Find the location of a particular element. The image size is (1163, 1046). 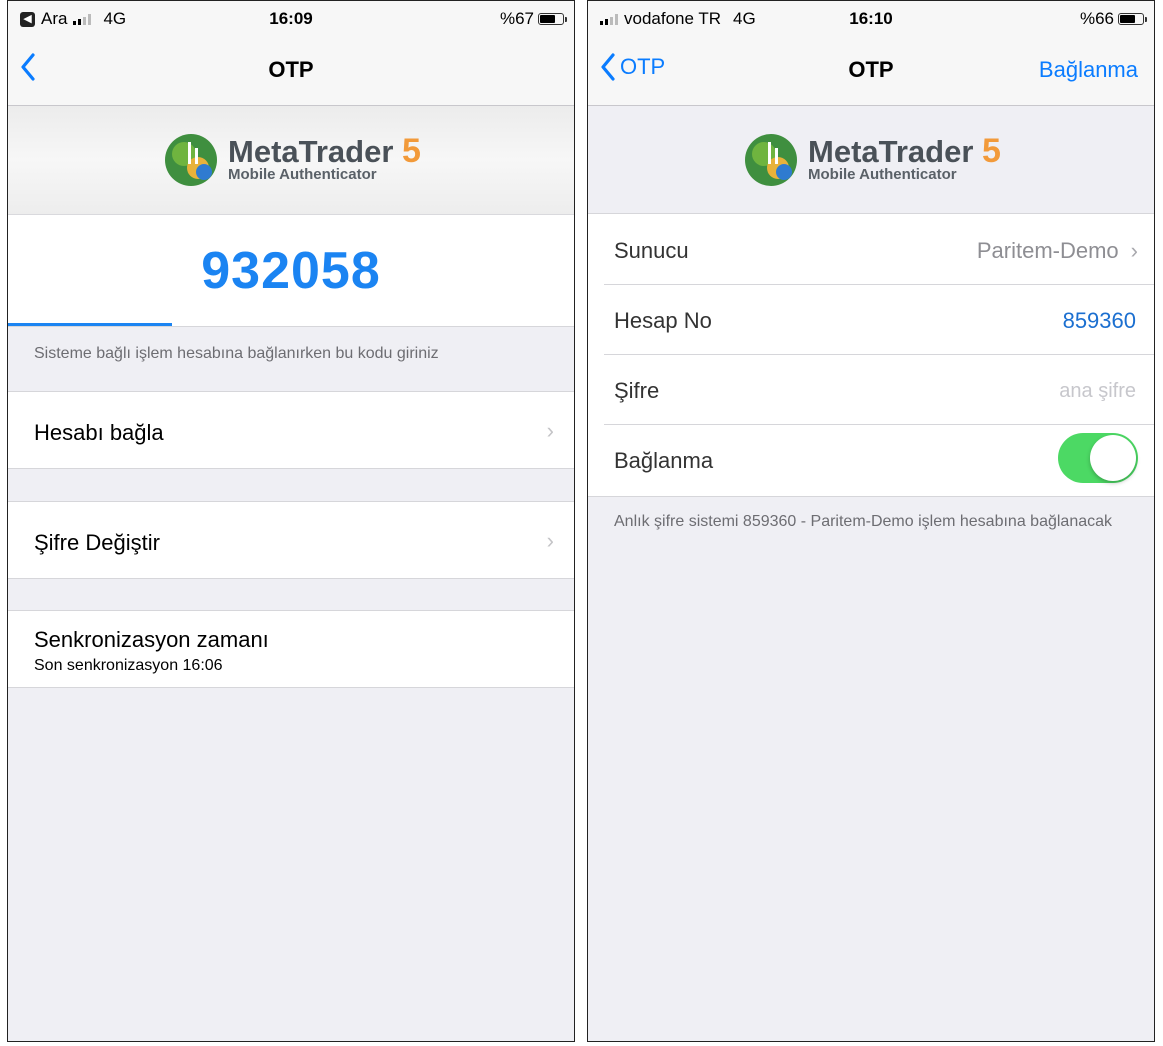

status-bar: ◀ Ara 4G 16:09 %67 is located at coordinates (291, 18).